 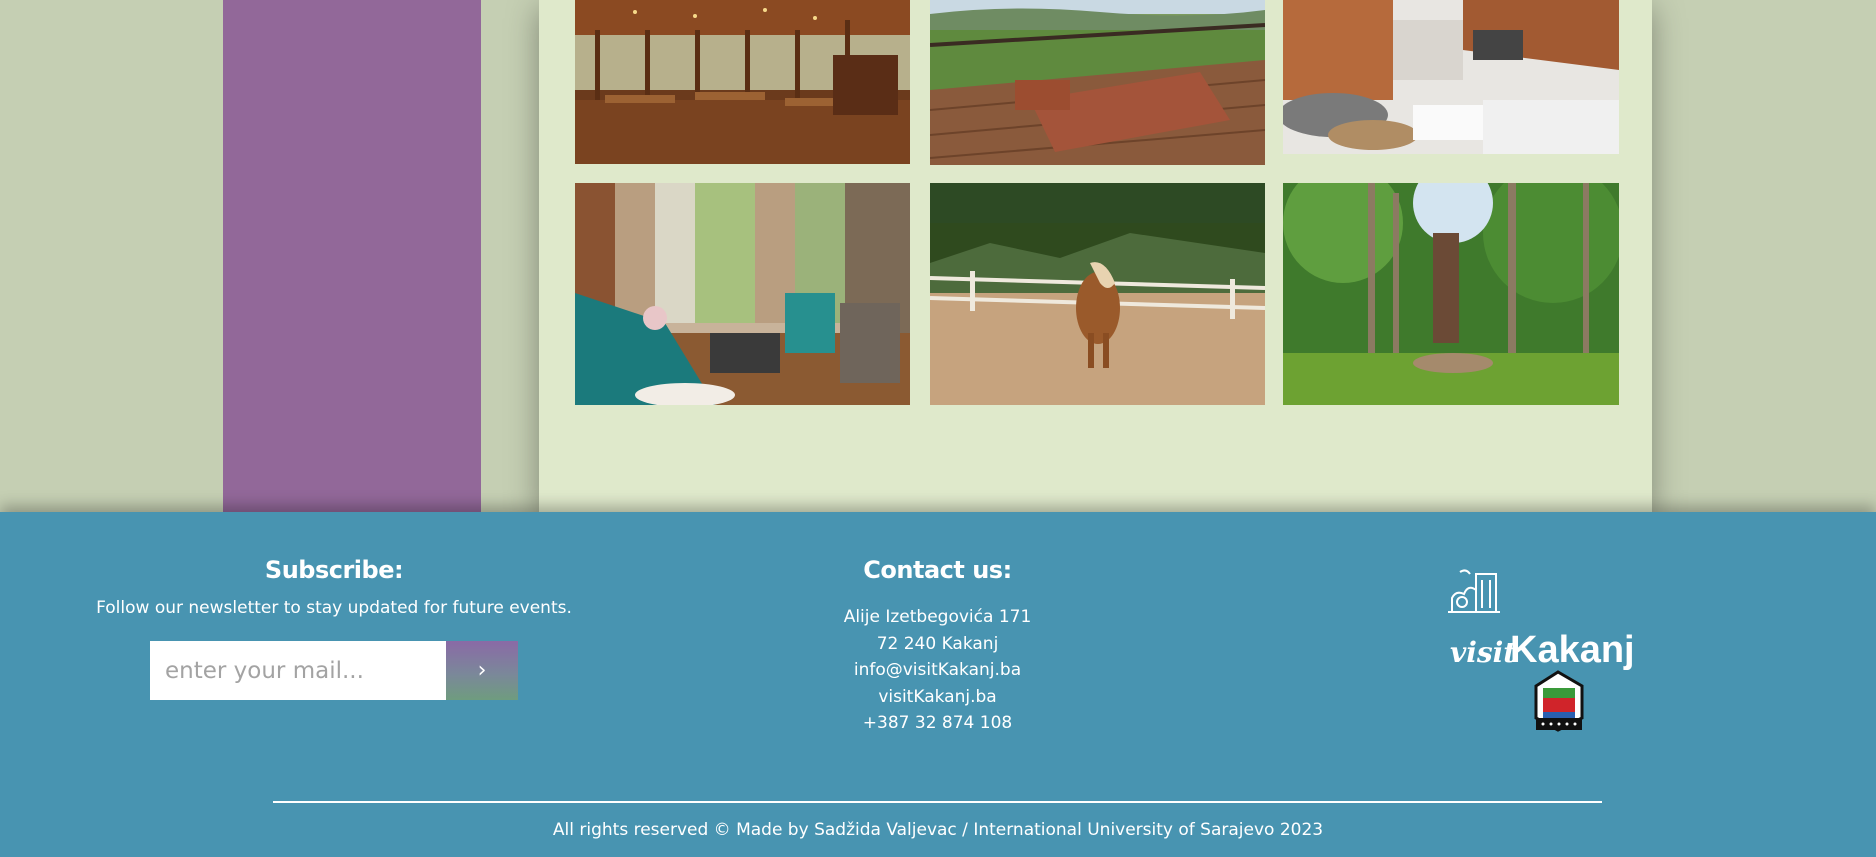 I want to click on newsletter-form: ›, so click(x=334, y=670).